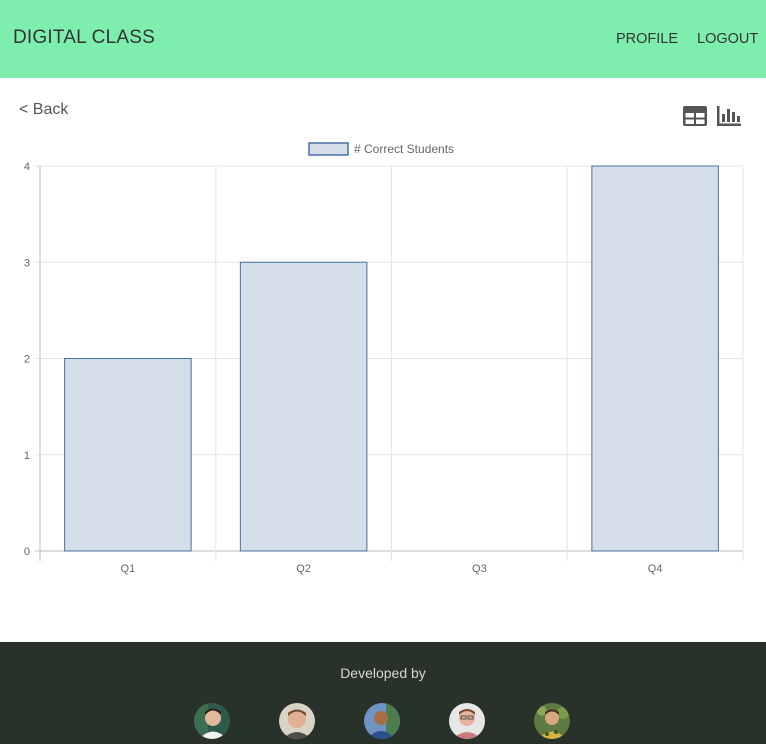  I want to click on y-tick-label: 4, so click(27, 167).